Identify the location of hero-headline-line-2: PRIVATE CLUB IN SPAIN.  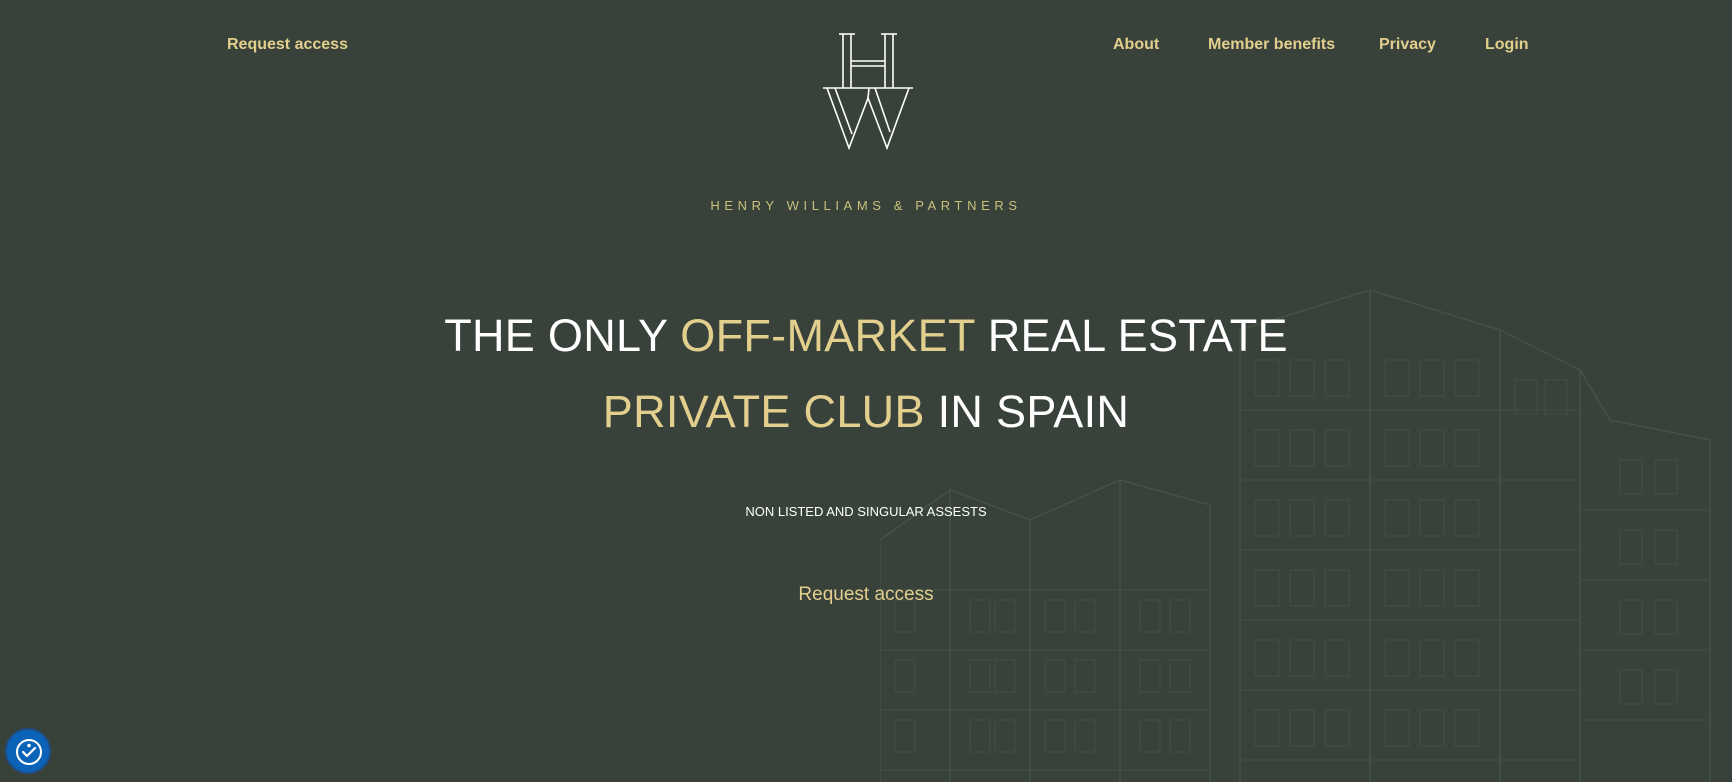
(866, 411).